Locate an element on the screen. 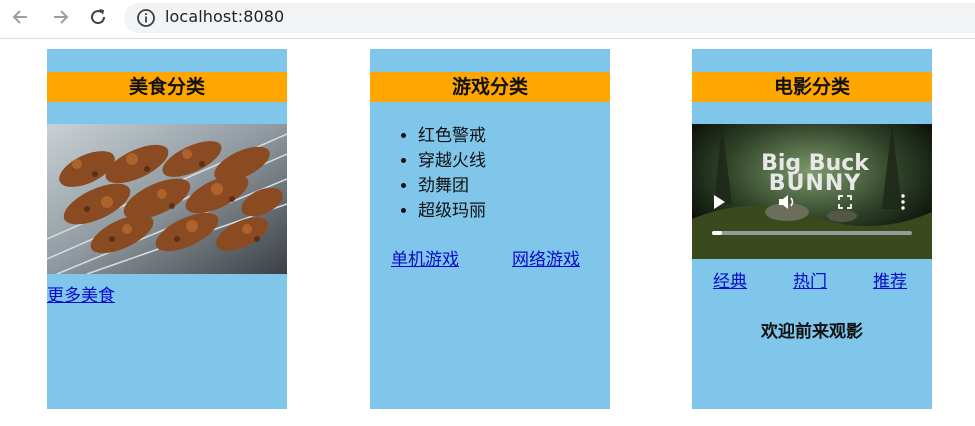  back-arrow-icon is located at coordinates (19, 17).